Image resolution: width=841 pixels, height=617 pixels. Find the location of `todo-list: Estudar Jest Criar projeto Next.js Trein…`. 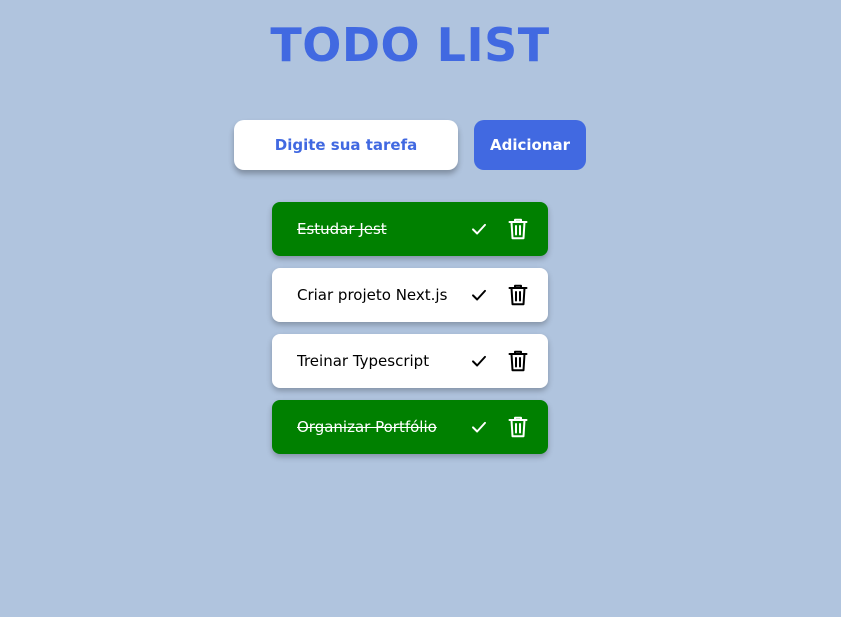

todo-list: Estudar Jest Criar projeto Next.js Trein… is located at coordinates (410, 334).